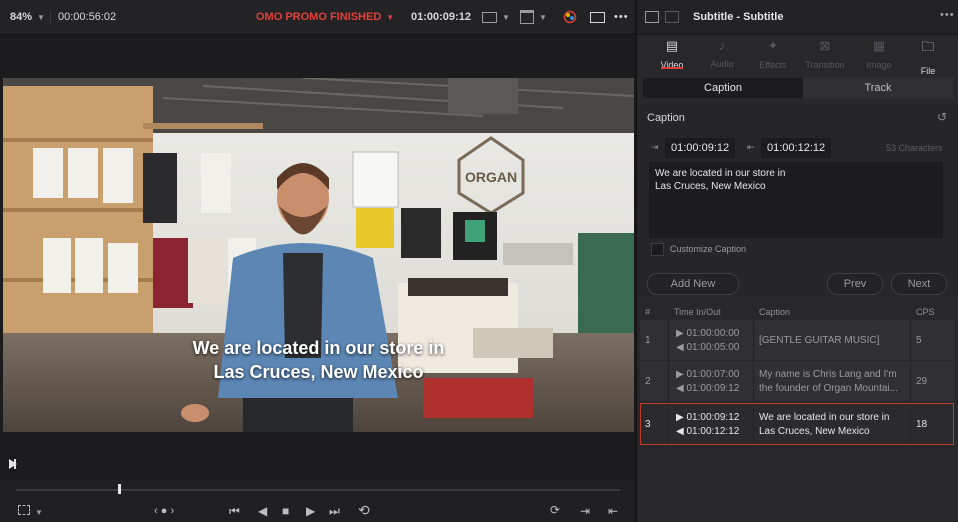 The image size is (958, 522). Describe the element at coordinates (922, 424) in the screenshot. I see `cps-value: 18` at that location.